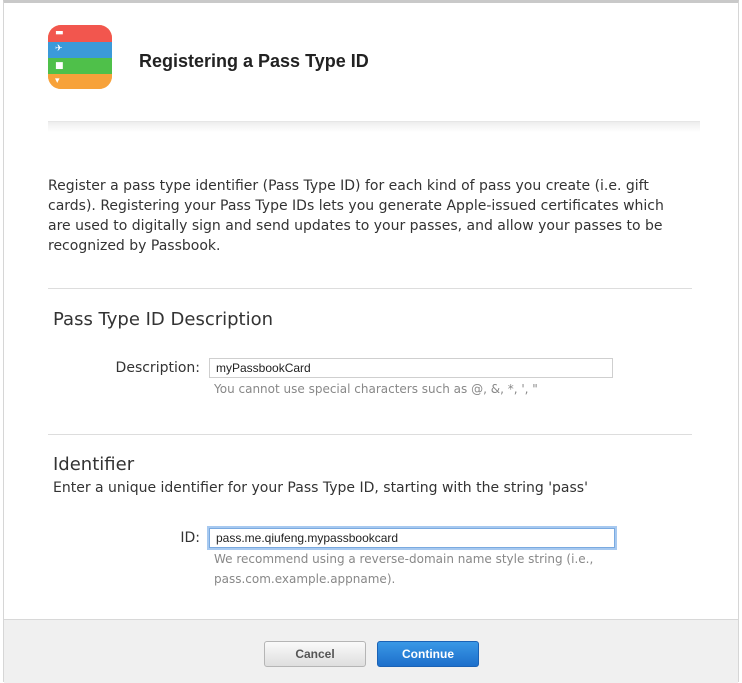  I want to click on header-divider, so click(374, 126).